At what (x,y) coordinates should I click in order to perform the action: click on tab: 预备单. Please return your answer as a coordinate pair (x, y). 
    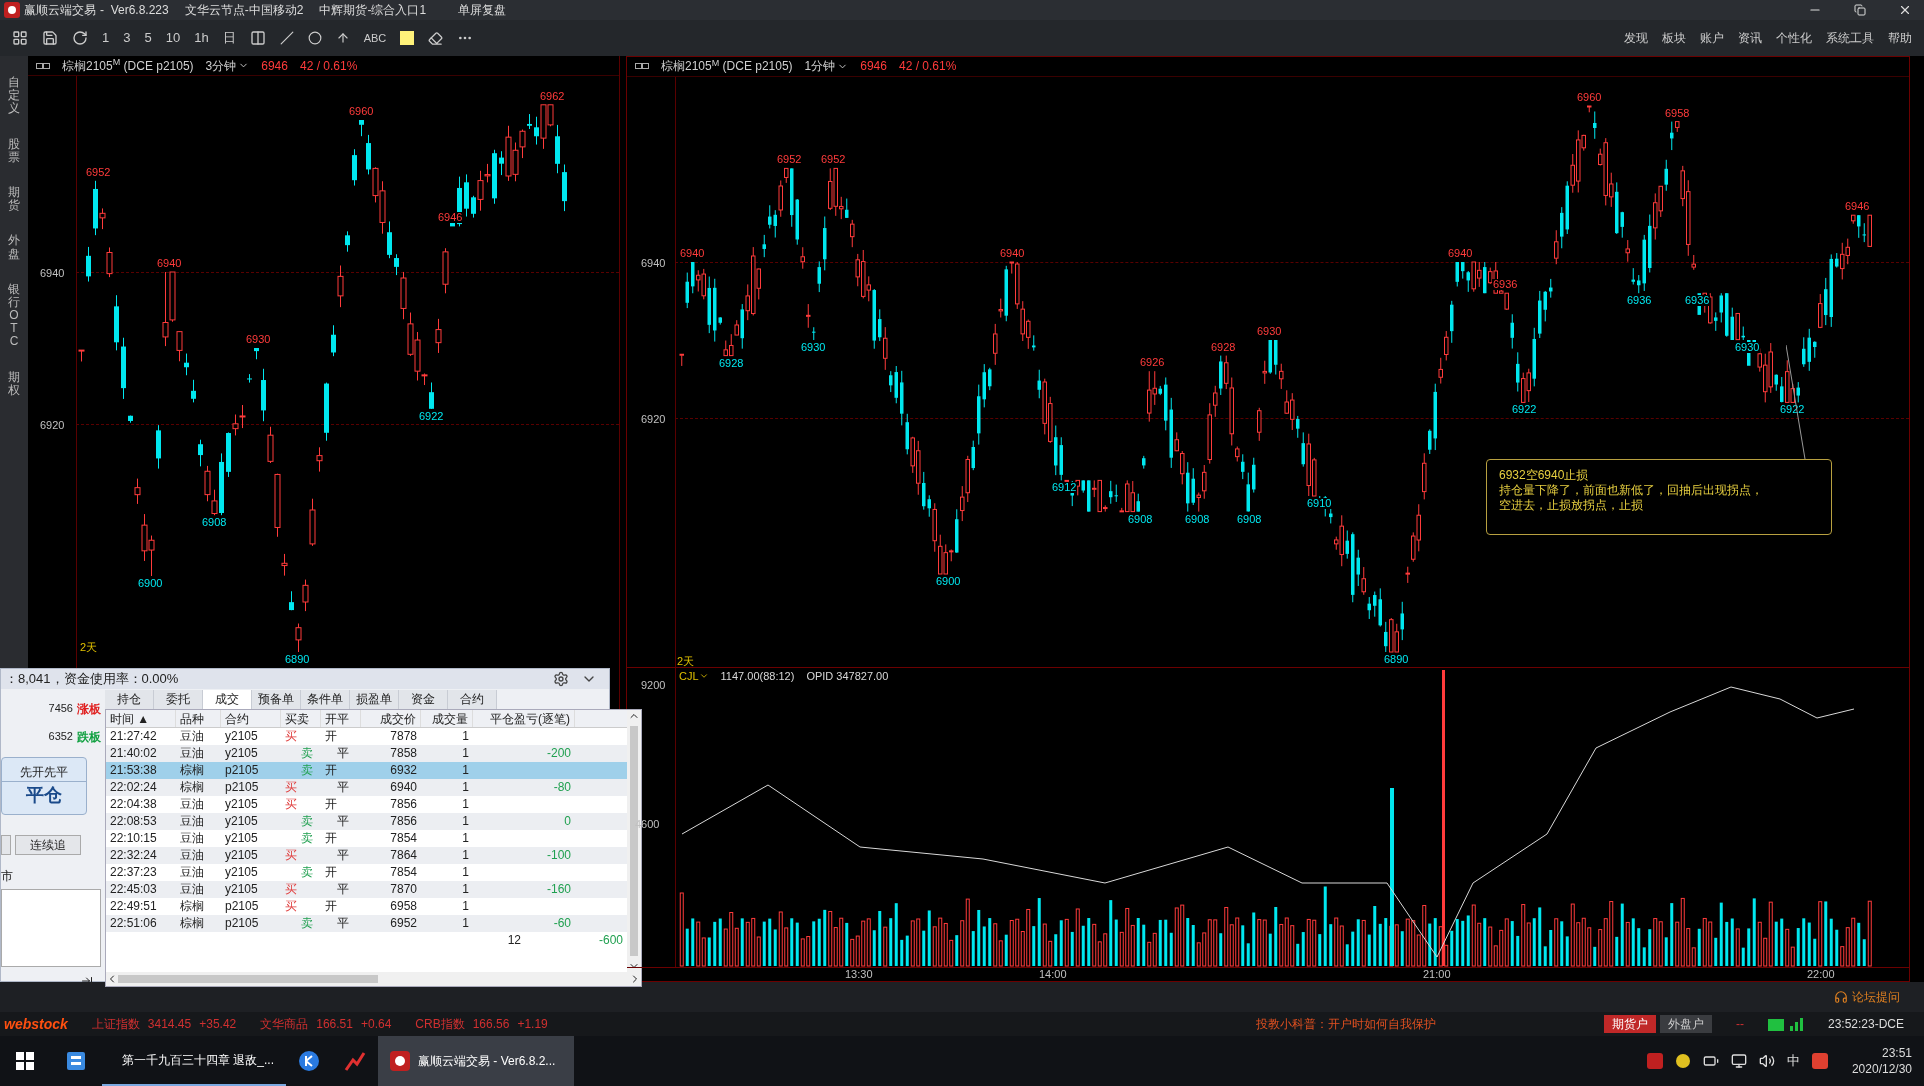
    Looking at the image, I should click on (276, 699).